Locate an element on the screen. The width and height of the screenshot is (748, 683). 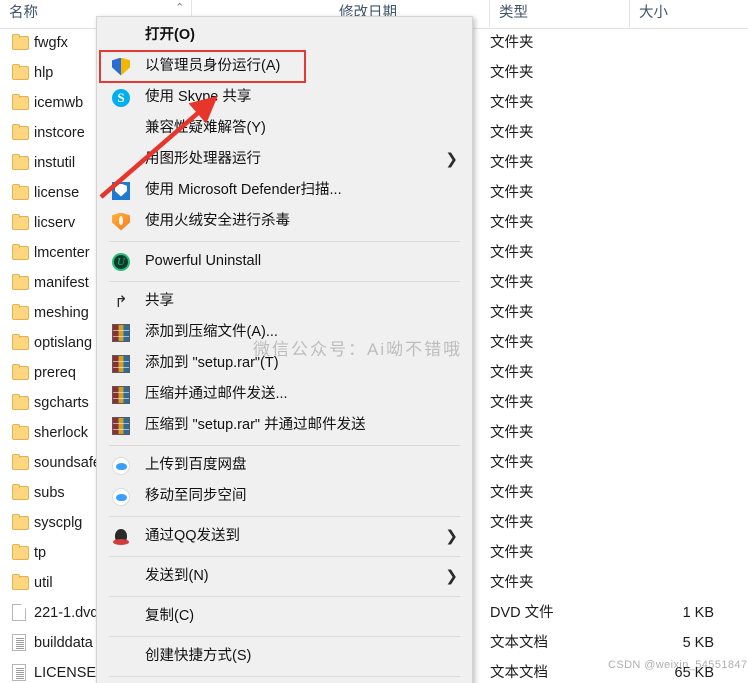
menu-item-label: 兼容性疑难解答(Y) is located at coordinates (205, 128).